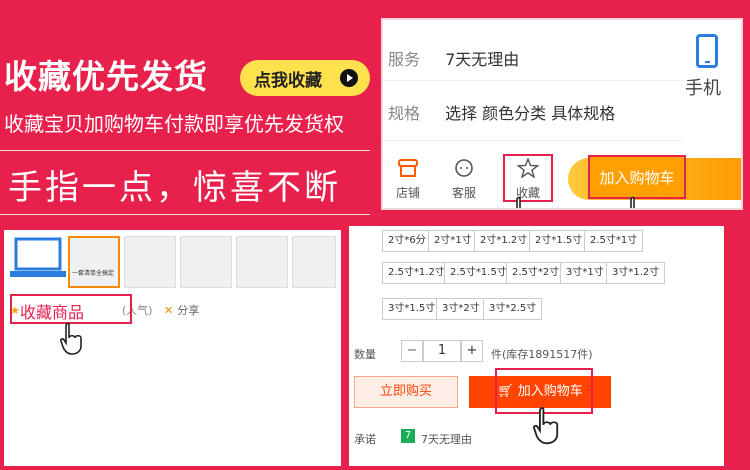 The width and height of the screenshot is (750, 470). What do you see at coordinates (528, 178) in the screenshot?
I see `highlight-box` at bounding box center [528, 178].